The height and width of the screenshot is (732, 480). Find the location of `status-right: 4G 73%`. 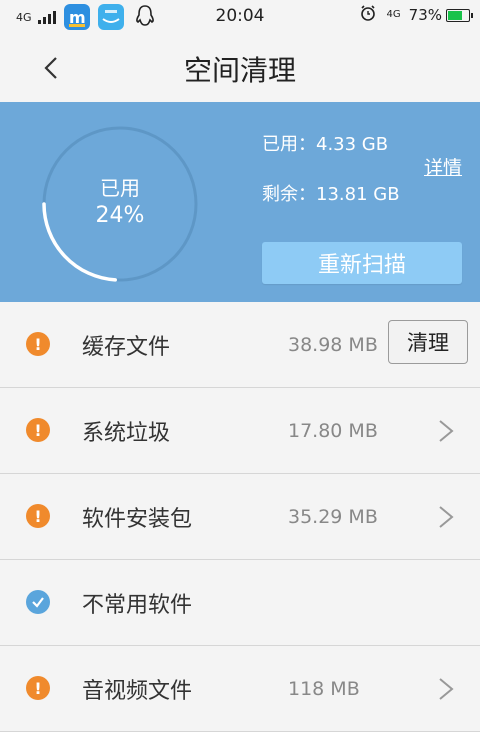

status-right: 4G 73% is located at coordinates (416, 15).